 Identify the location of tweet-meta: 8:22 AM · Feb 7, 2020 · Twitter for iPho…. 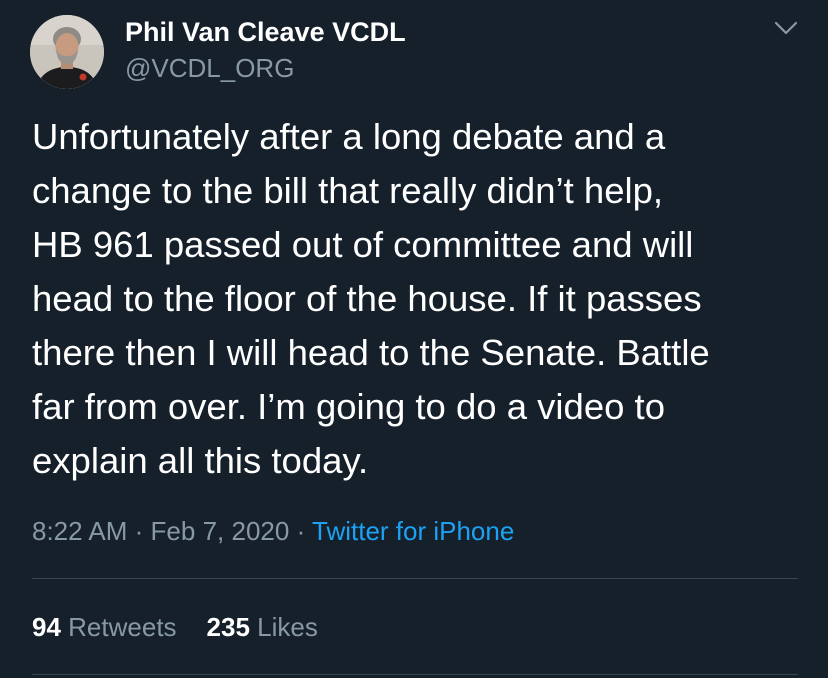
(273, 531).